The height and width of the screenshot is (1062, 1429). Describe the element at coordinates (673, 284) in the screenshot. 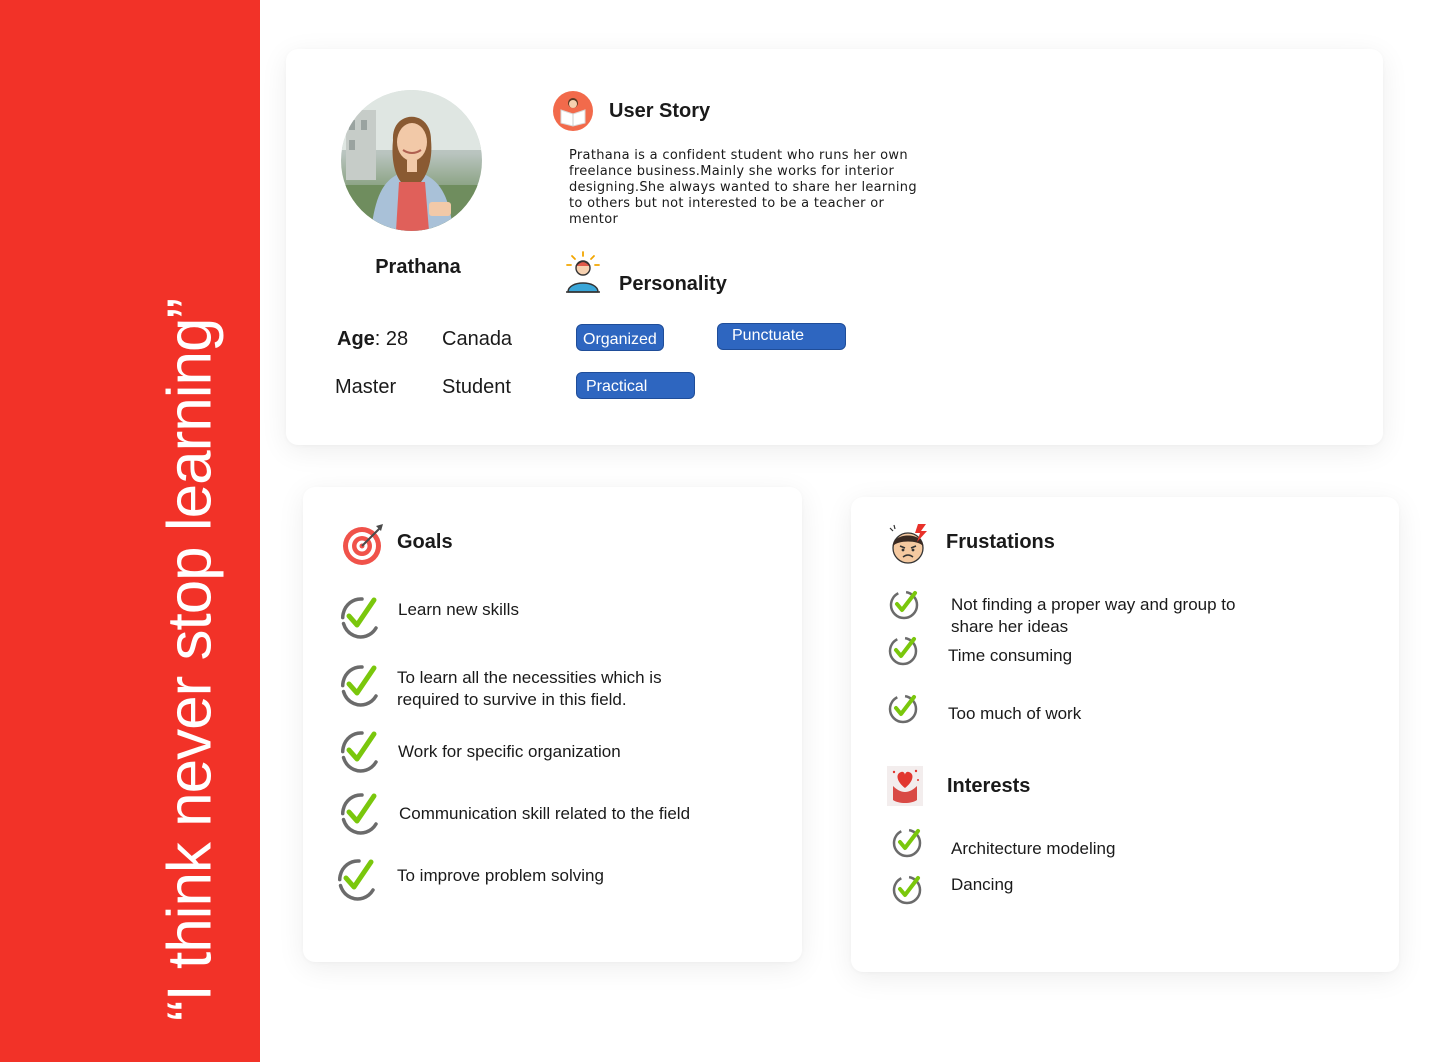

I see `personality-title: Personality` at that location.